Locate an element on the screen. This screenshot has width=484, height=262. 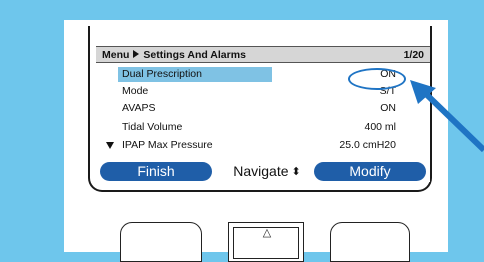
breadcrumb: Menu Settings And Alarms is located at coordinates (174, 55).